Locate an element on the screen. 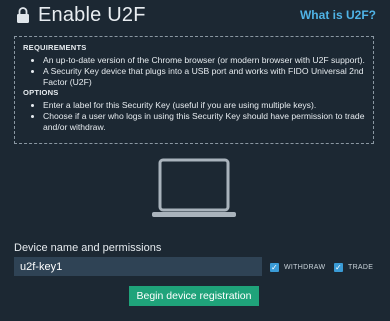 The image size is (390, 321). withdraw-permission: ✓ WITHDRAW is located at coordinates (297, 267).